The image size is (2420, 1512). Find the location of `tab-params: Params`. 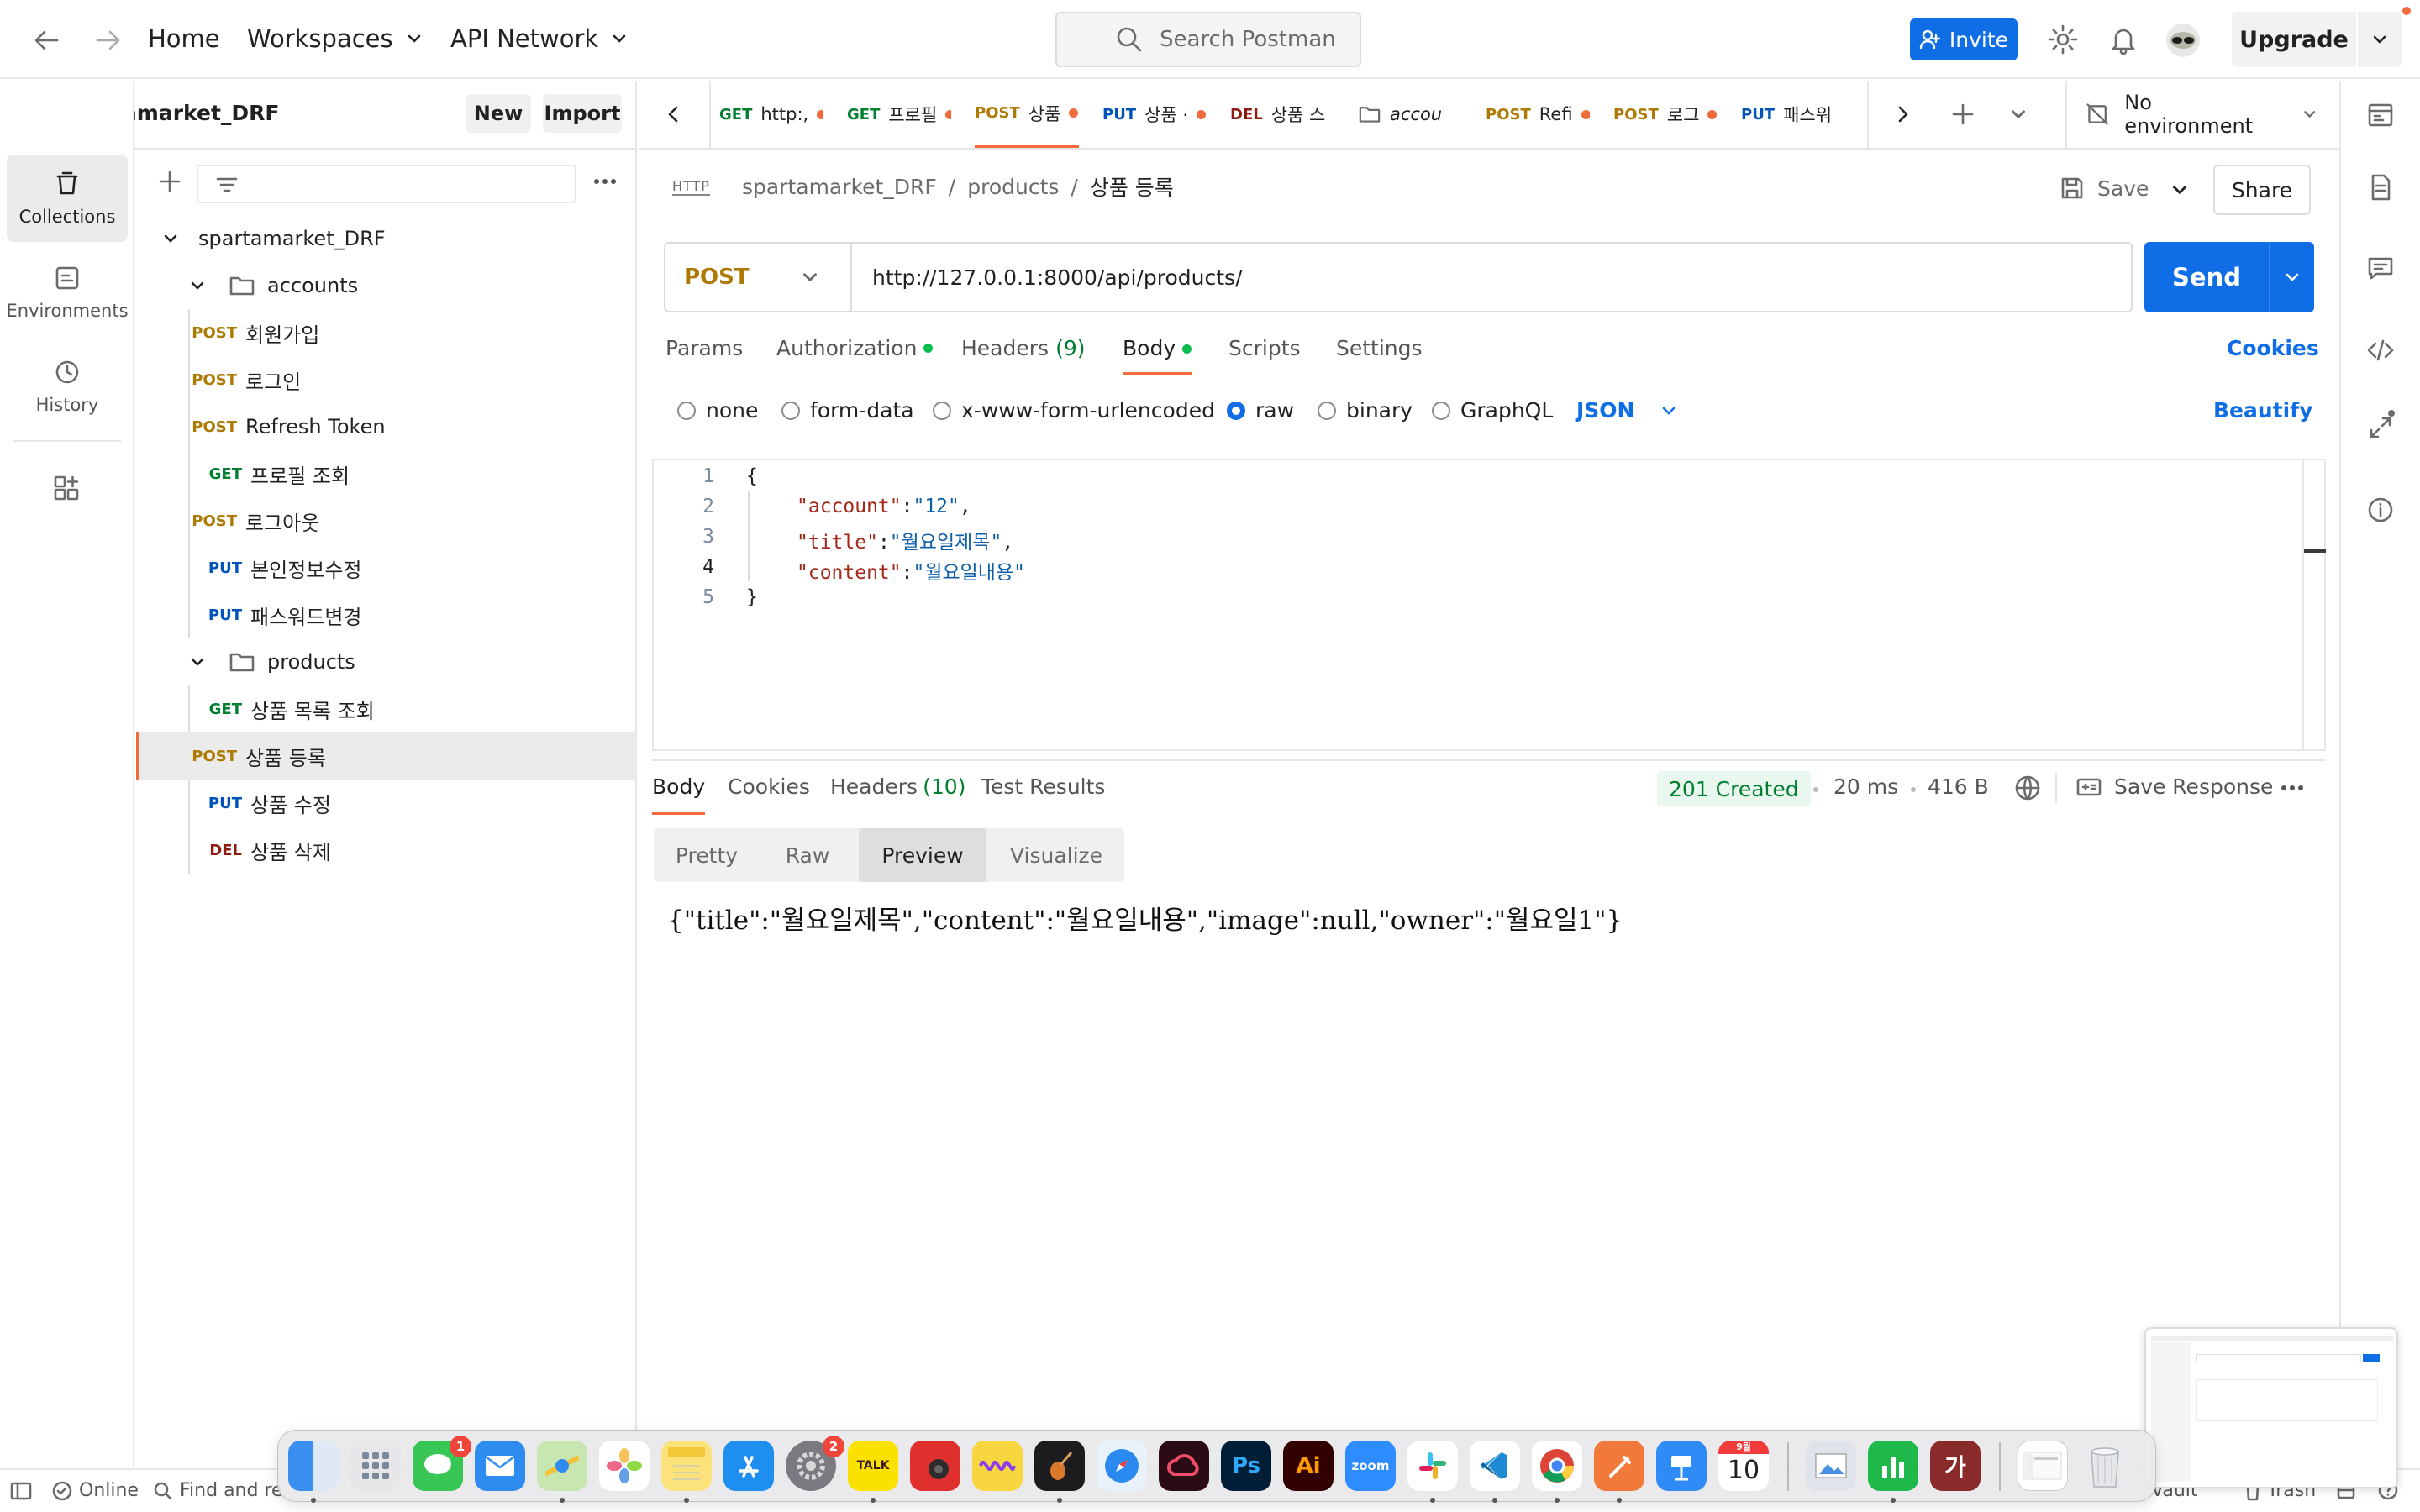

tab-params: Params is located at coordinates (704, 348).